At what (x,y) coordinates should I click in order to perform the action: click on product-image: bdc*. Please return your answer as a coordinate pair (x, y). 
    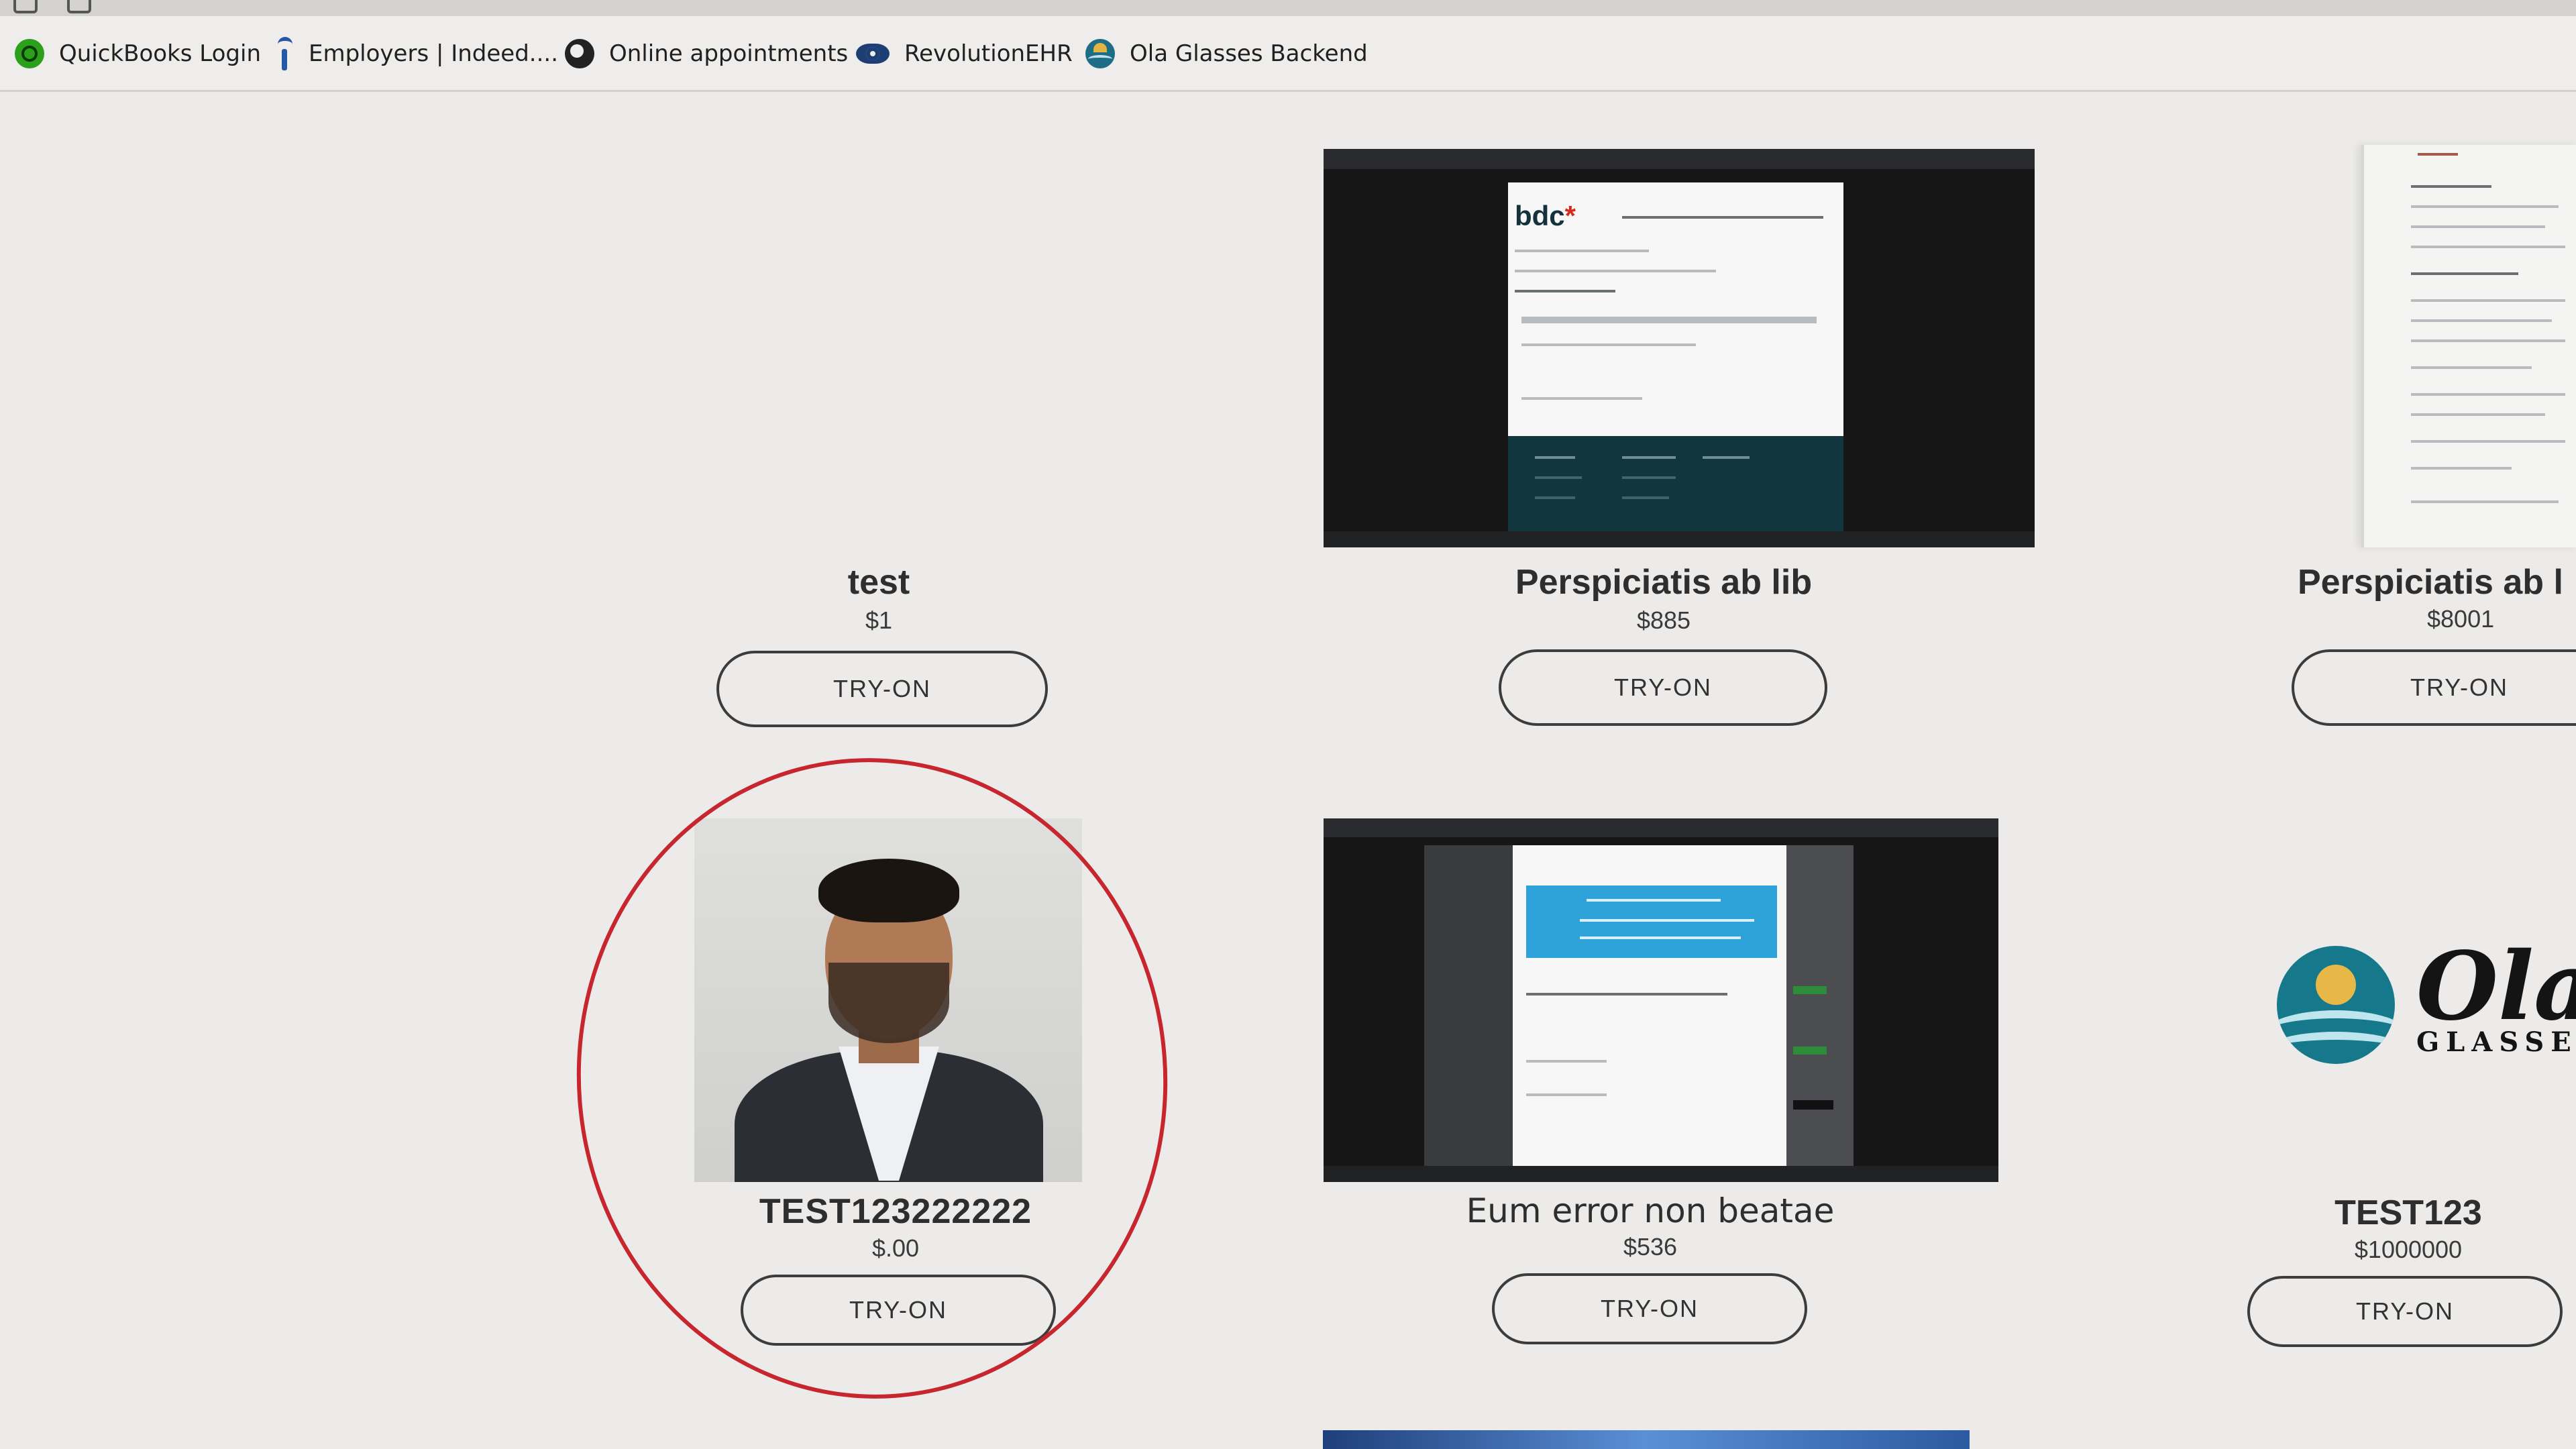
    Looking at the image, I should click on (1679, 348).